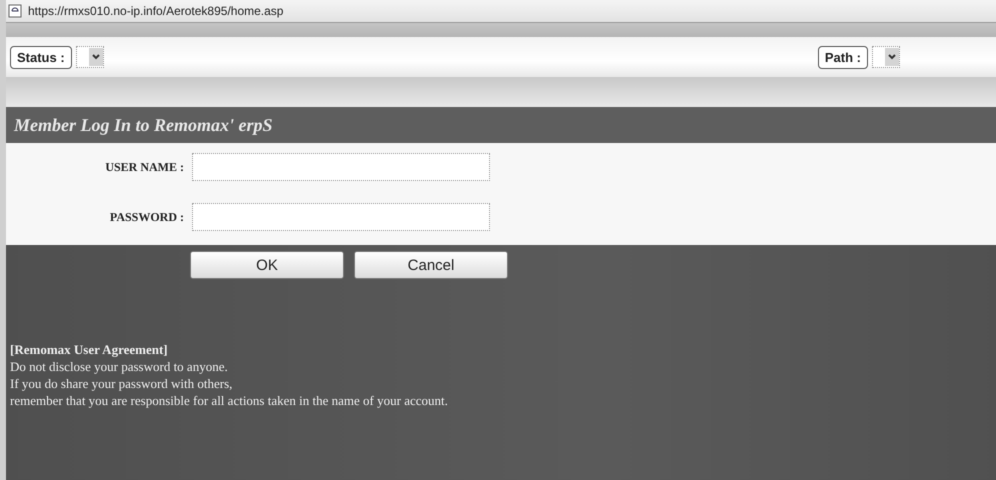 This screenshot has width=996, height=480. I want to click on field-label: USER NAME :, so click(144, 167).